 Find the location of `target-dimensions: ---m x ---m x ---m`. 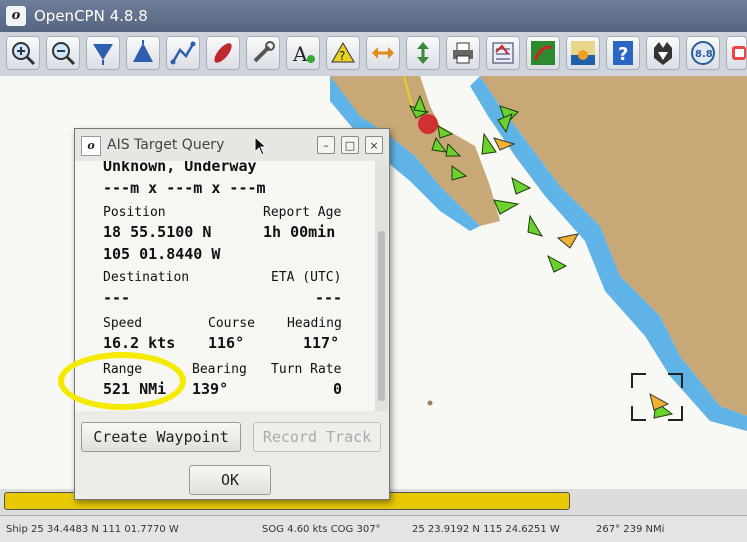

target-dimensions: ---m x ---m x ---m is located at coordinates (184, 188).